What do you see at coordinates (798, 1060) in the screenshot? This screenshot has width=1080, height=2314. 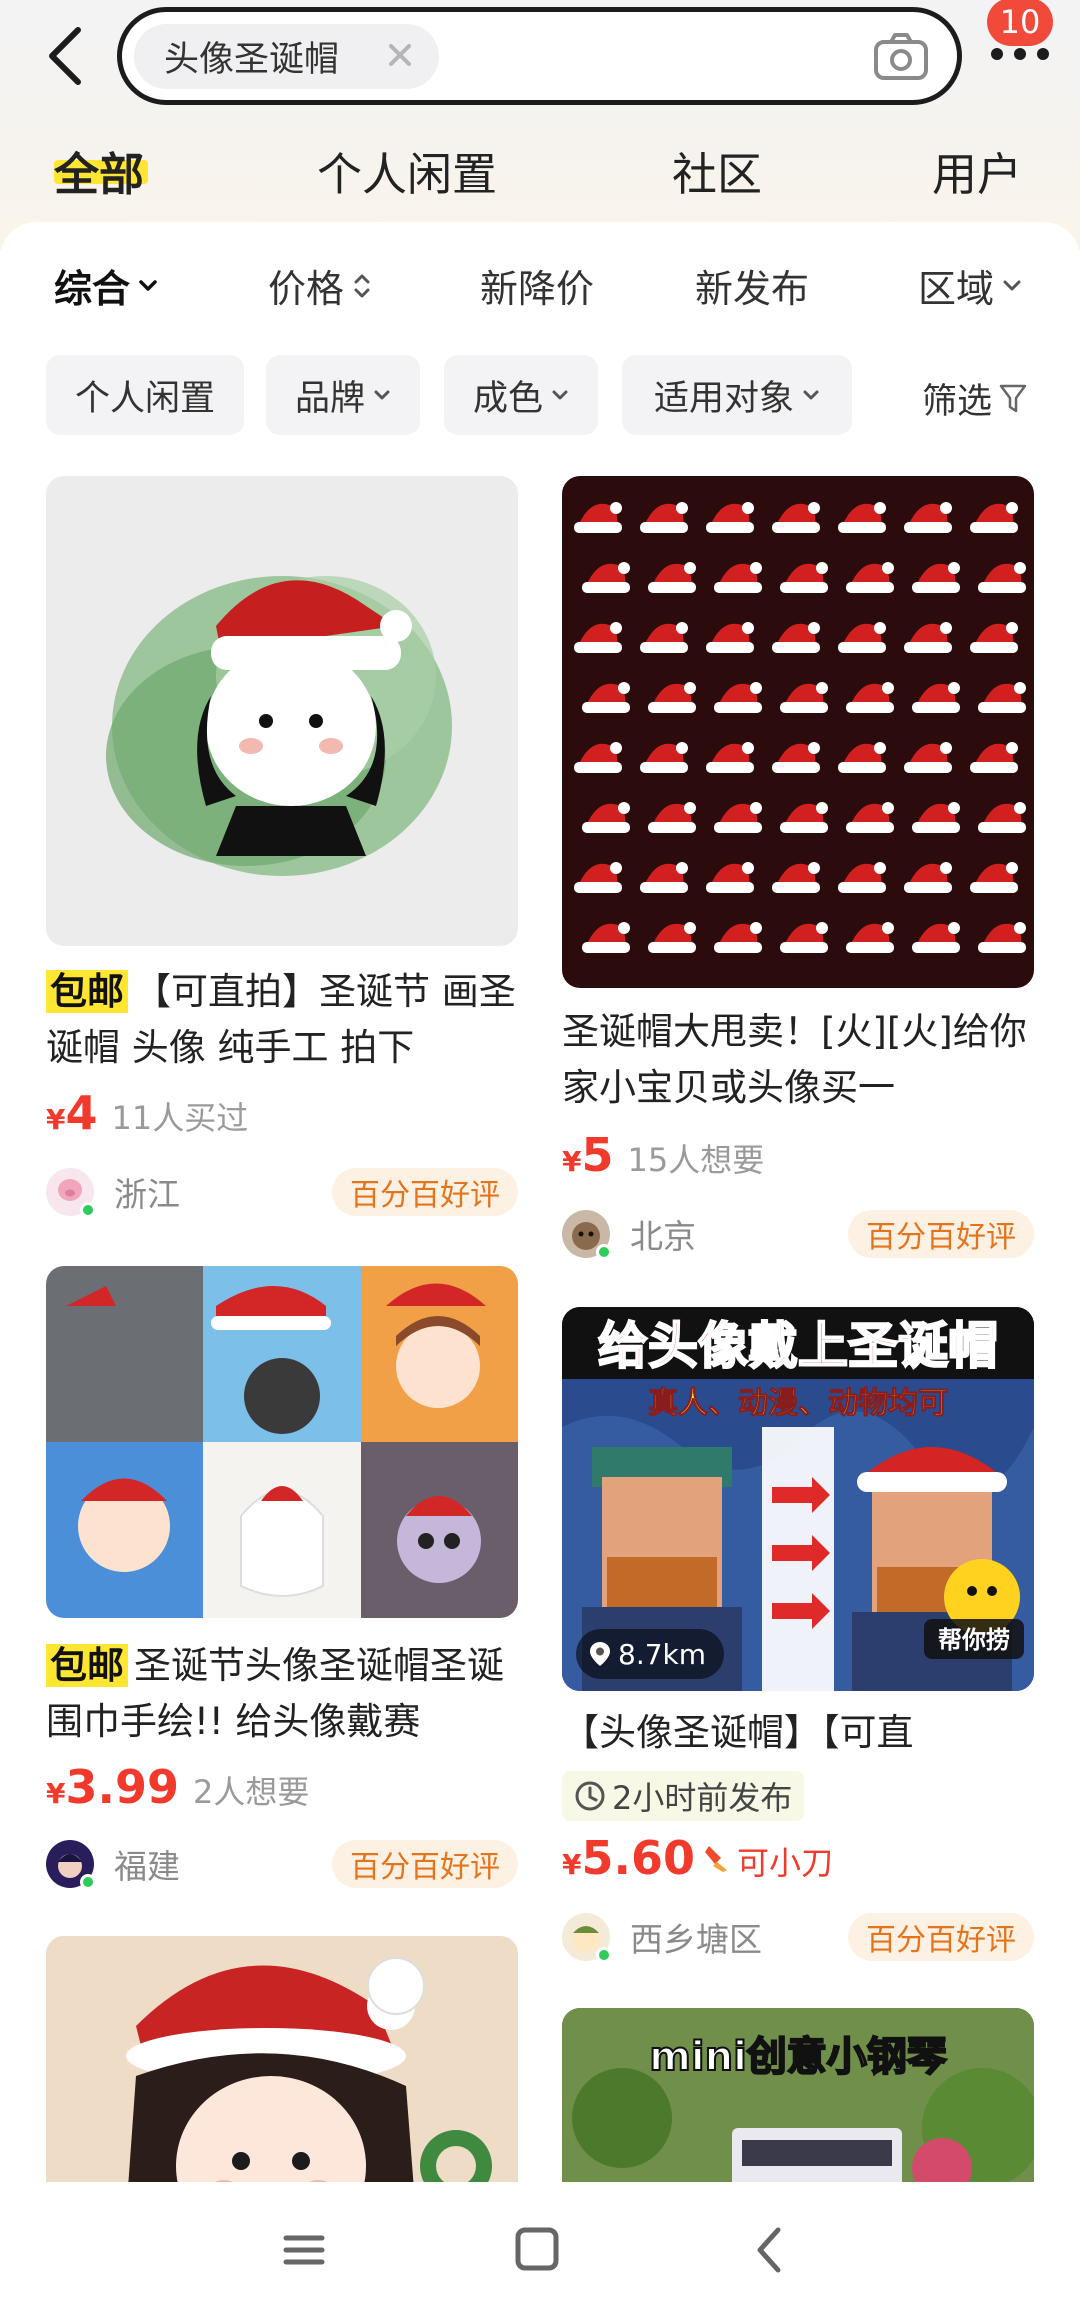 I see `product-title: 圣诞帽大甩卖！[火][火]给你家小宝贝或头像买一` at bounding box center [798, 1060].